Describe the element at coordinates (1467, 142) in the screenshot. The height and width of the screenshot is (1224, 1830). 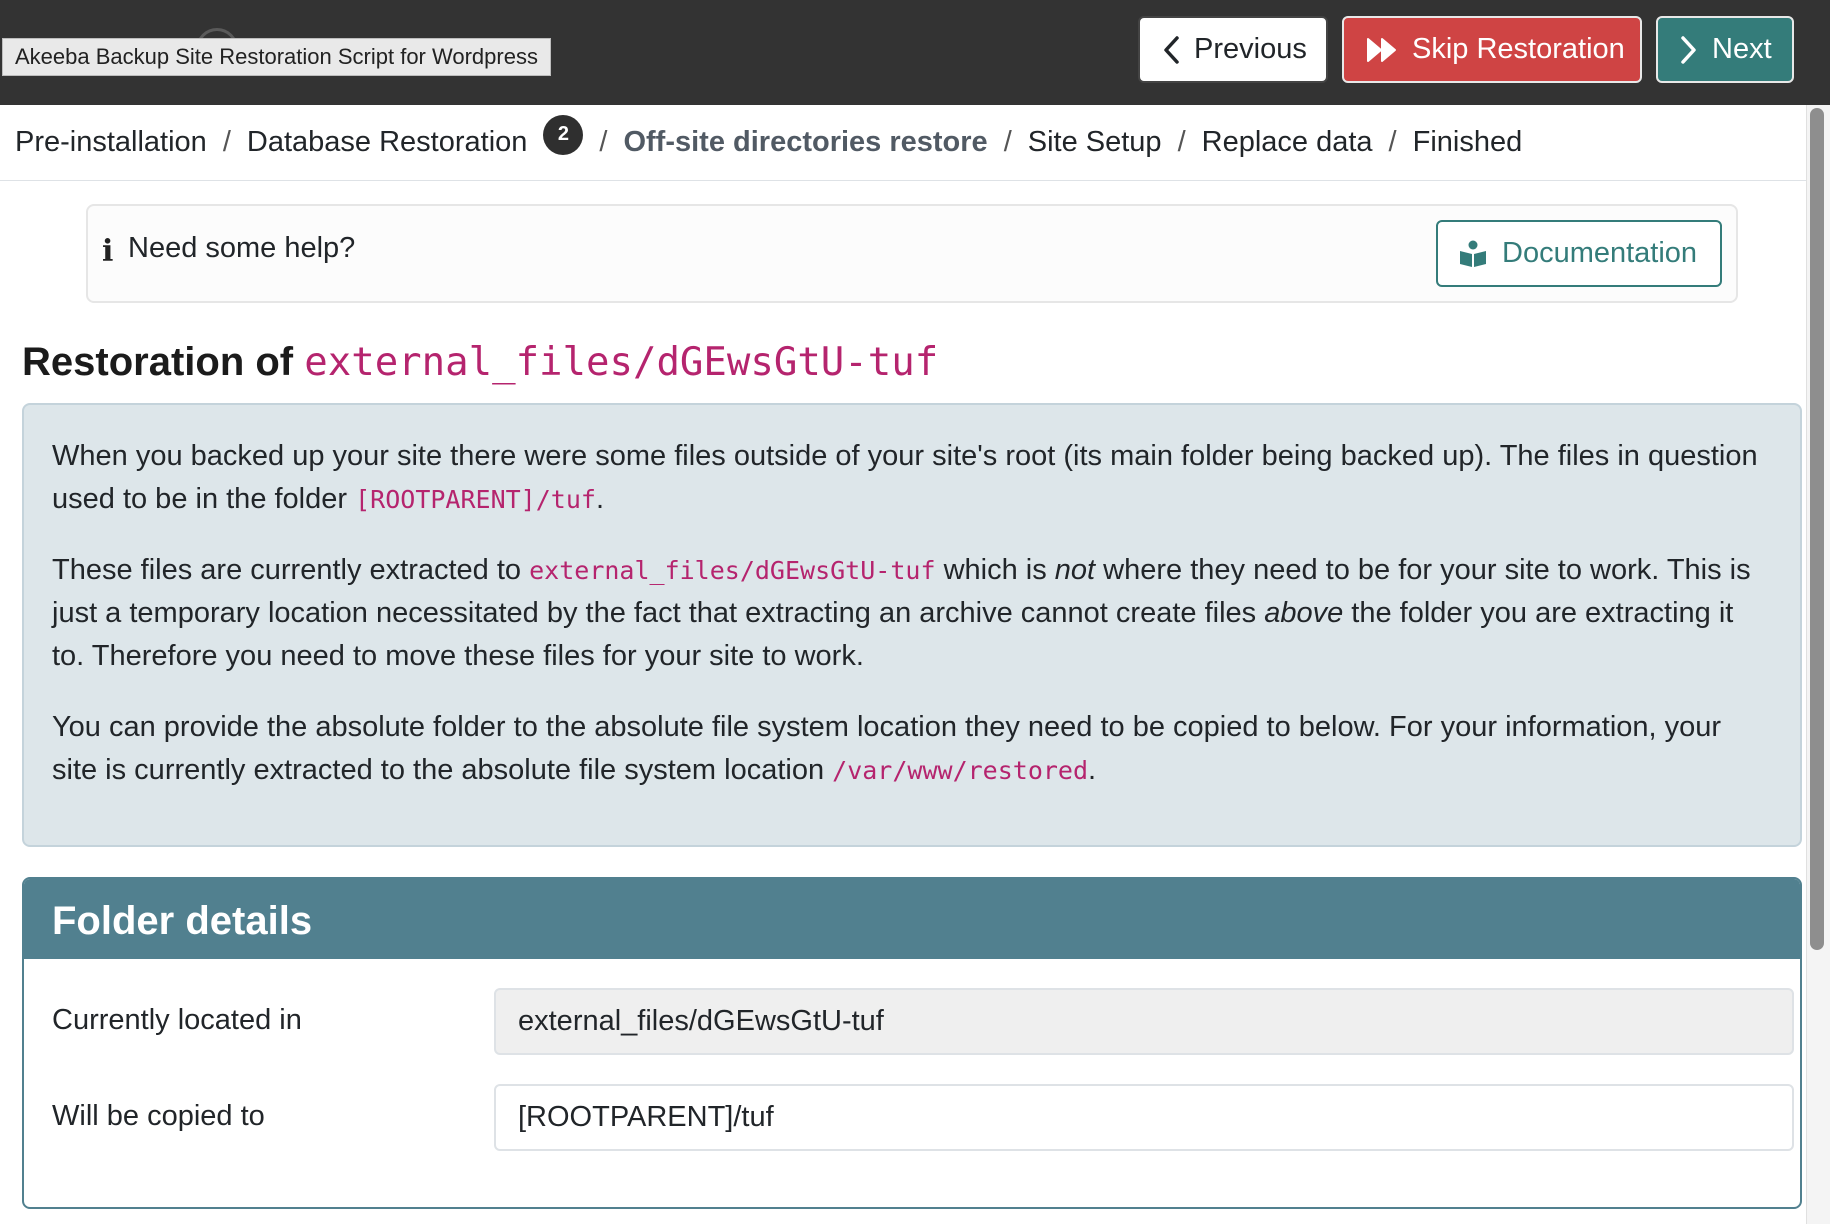
I see `step-finished: Finished` at that location.